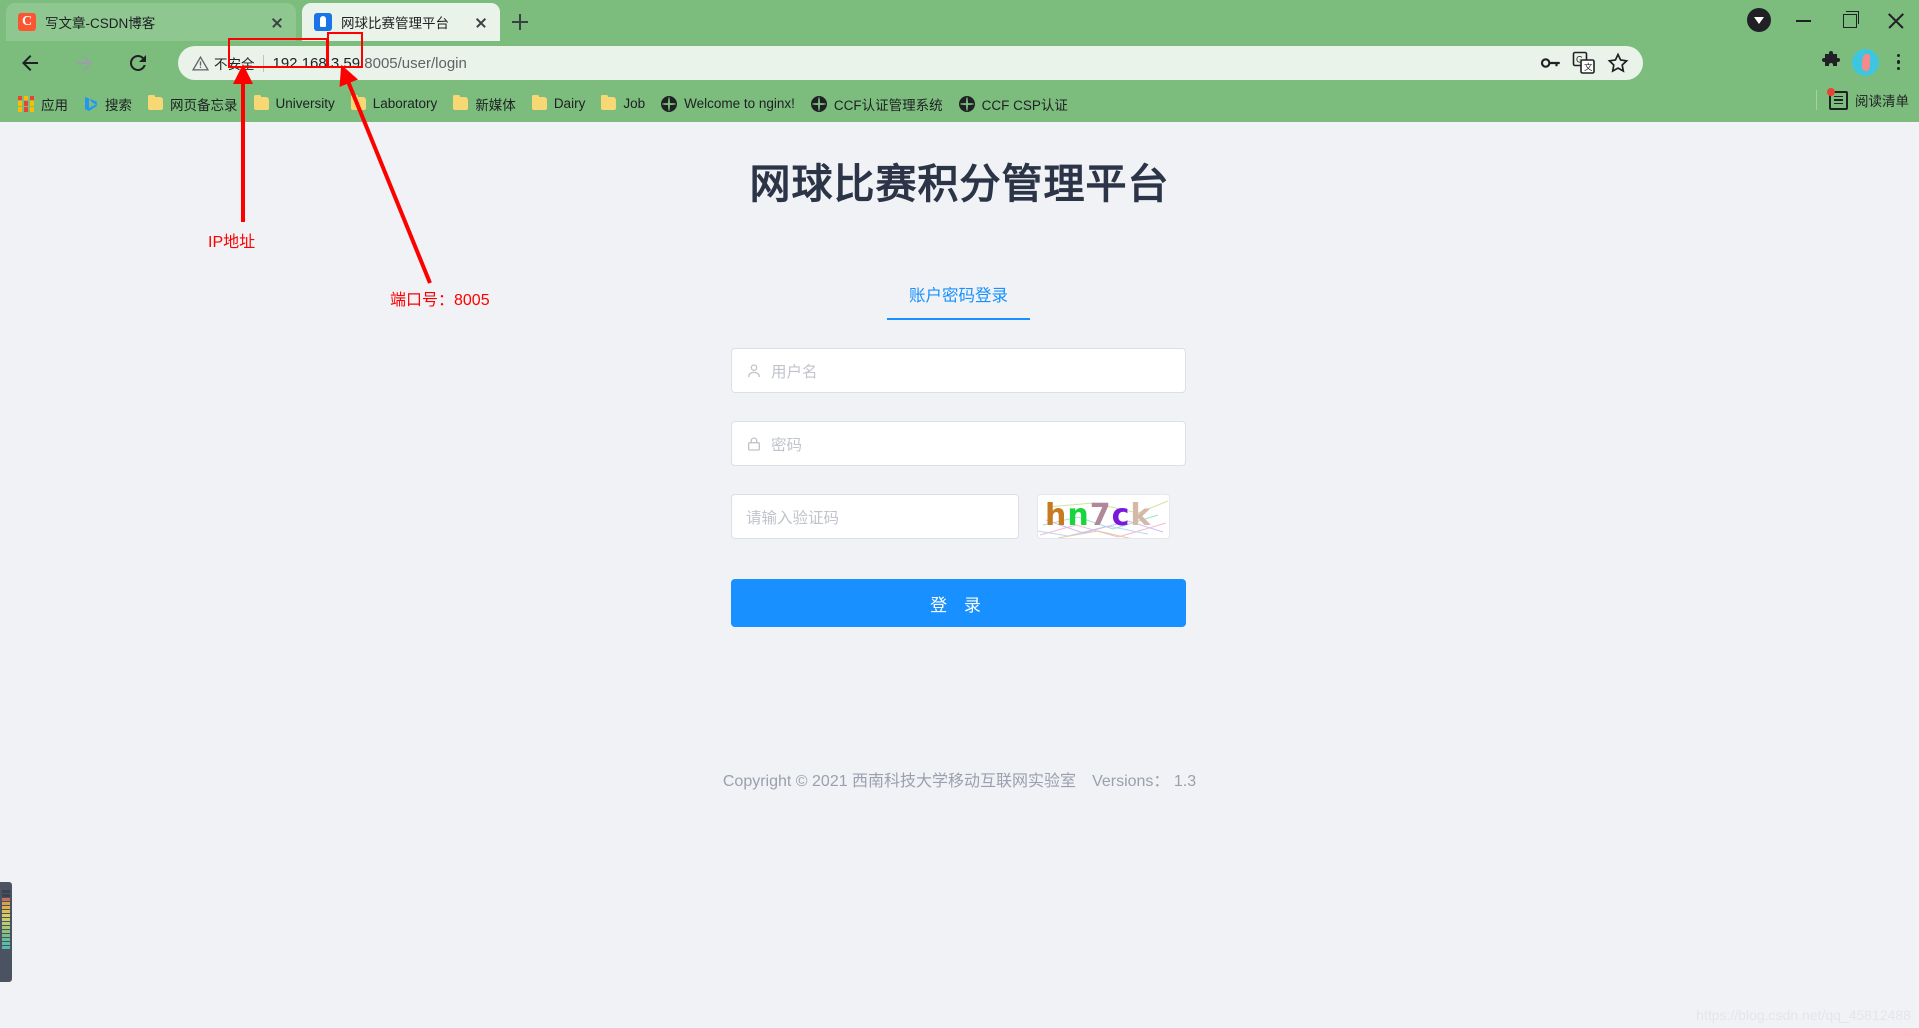  What do you see at coordinates (1098, 515) in the screenshot?
I see `captcha-text: hn7ck` at bounding box center [1098, 515].